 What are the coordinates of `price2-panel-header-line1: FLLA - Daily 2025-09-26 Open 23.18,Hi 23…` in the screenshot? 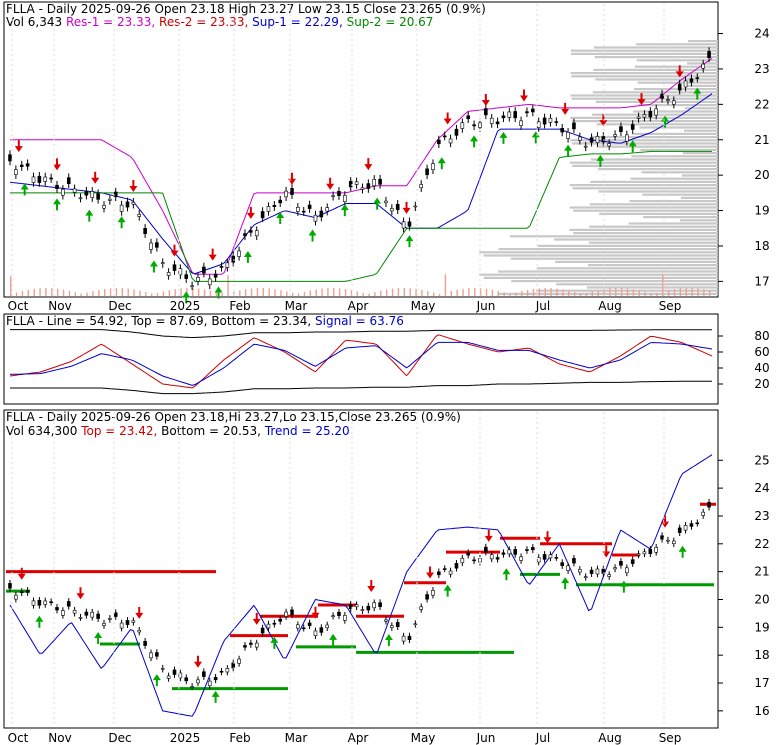 It's located at (233, 417).